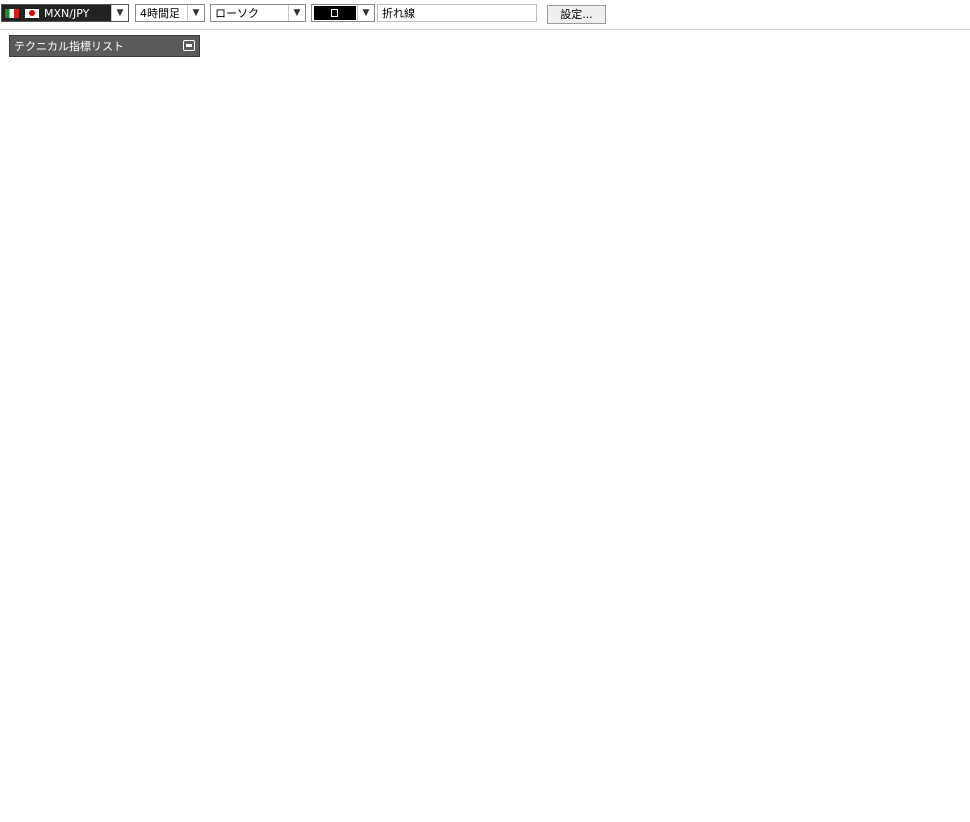 The image size is (970, 822). I want to click on line-mode-field: 折れ線, so click(457, 13).